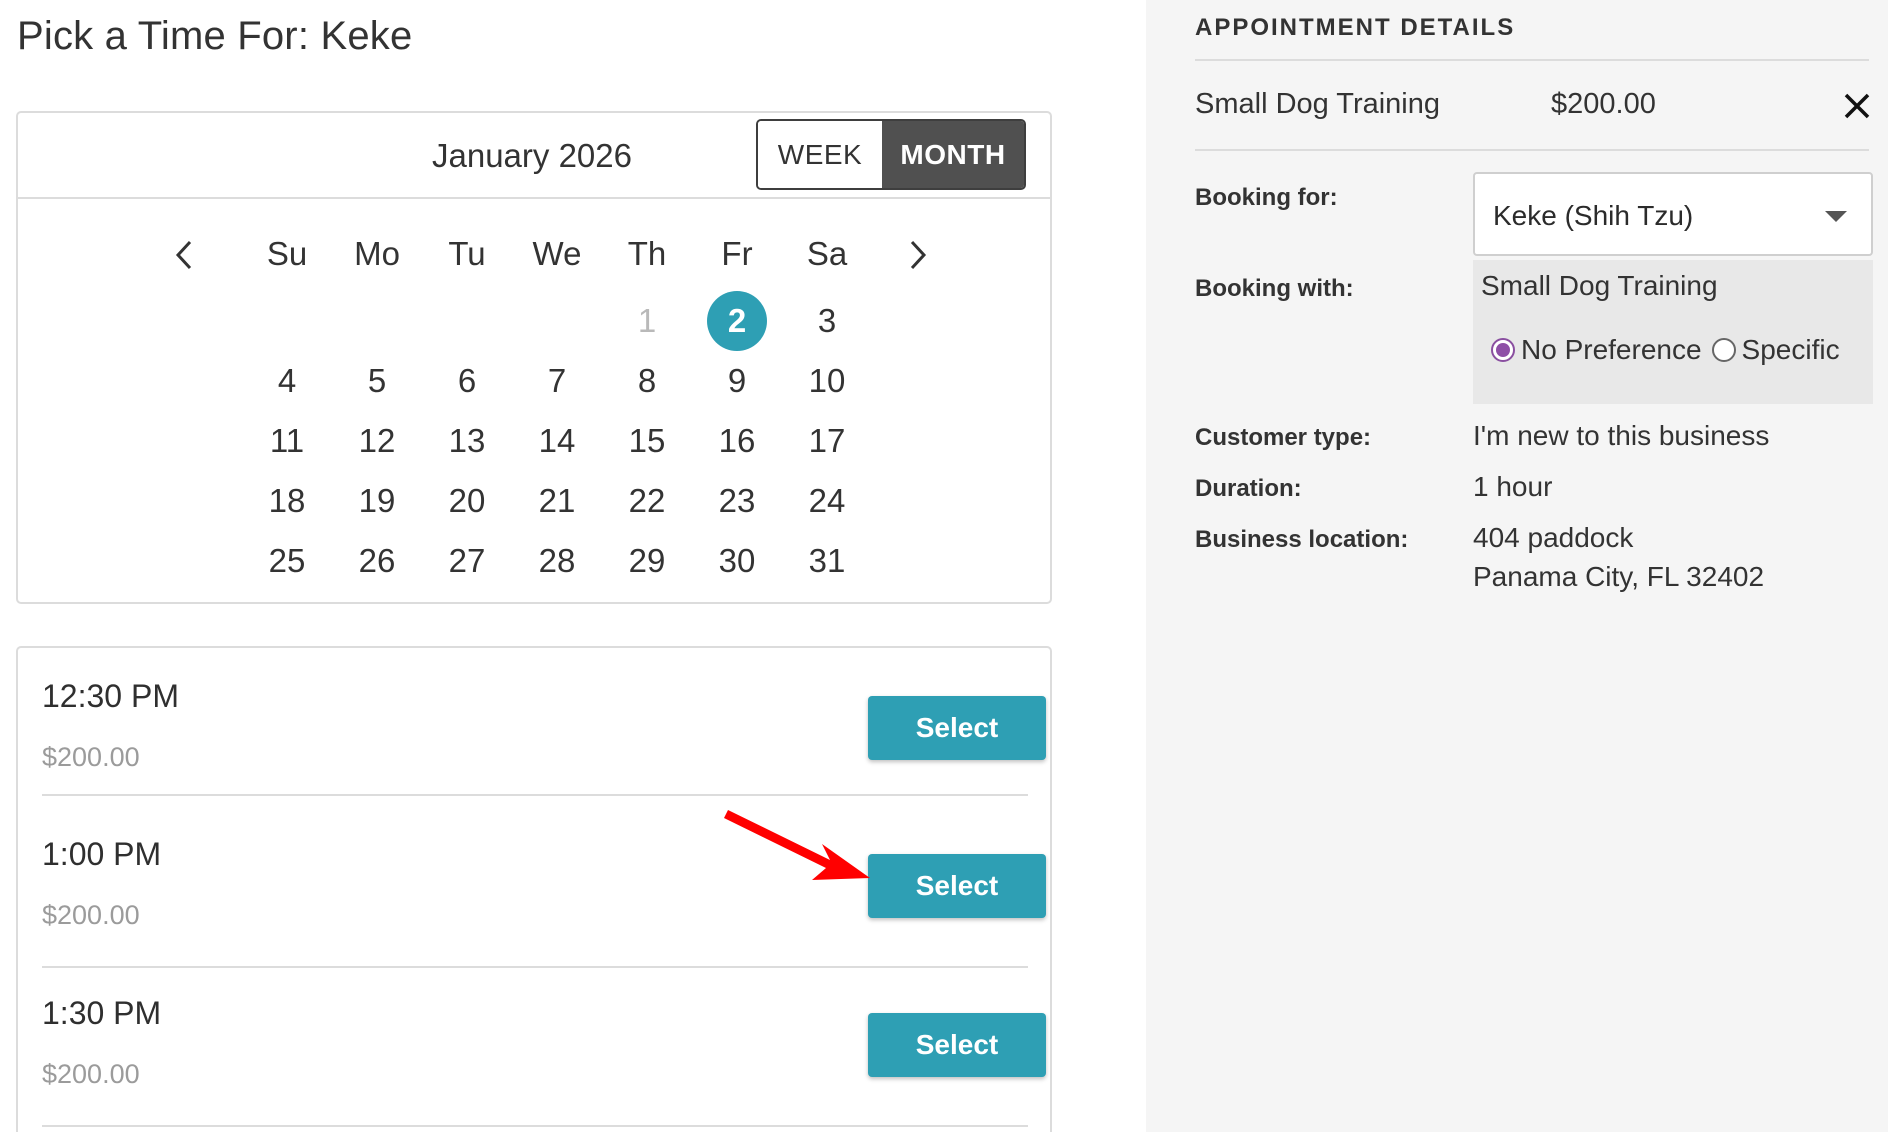 The image size is (1888, 1132). Describe the element at coordinates (110, 696) in the screenshot. I see `slot-time: 12:30 PM` at that location.